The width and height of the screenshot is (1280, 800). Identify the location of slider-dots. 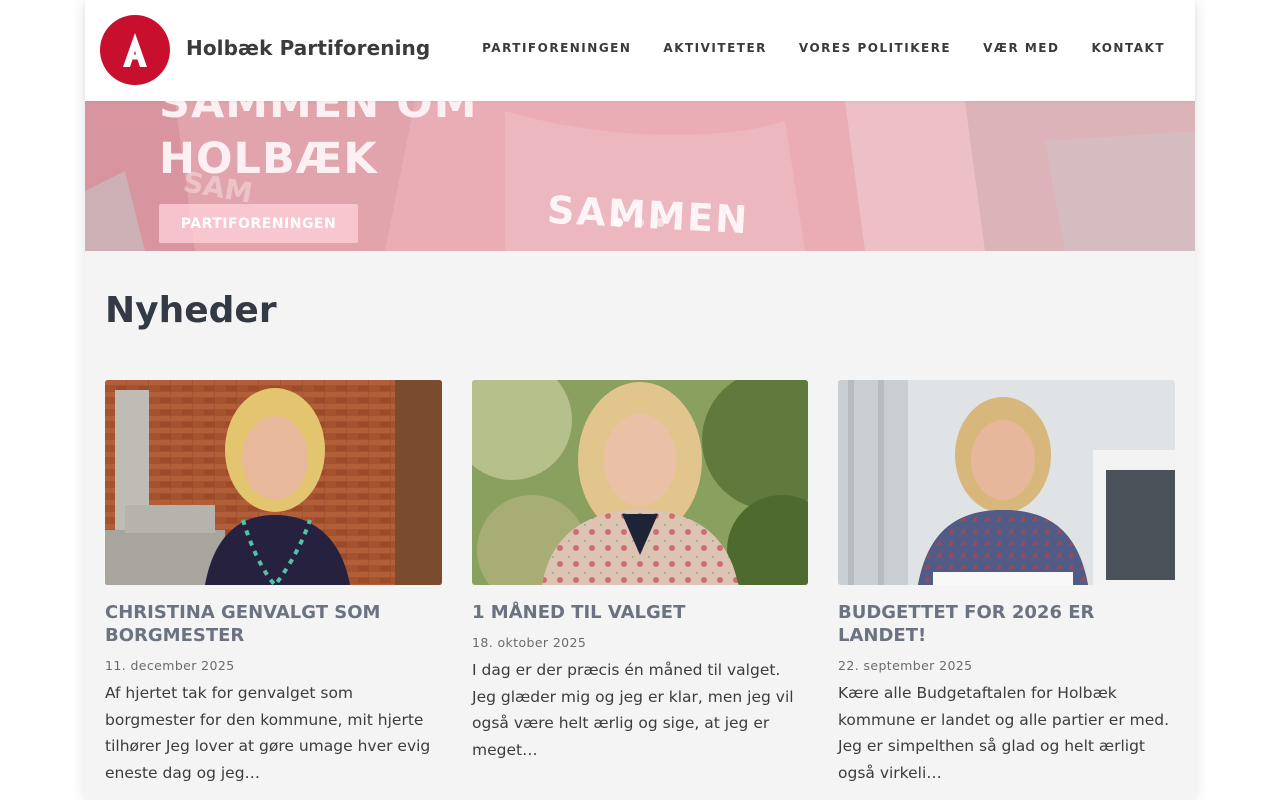
(639, 222).